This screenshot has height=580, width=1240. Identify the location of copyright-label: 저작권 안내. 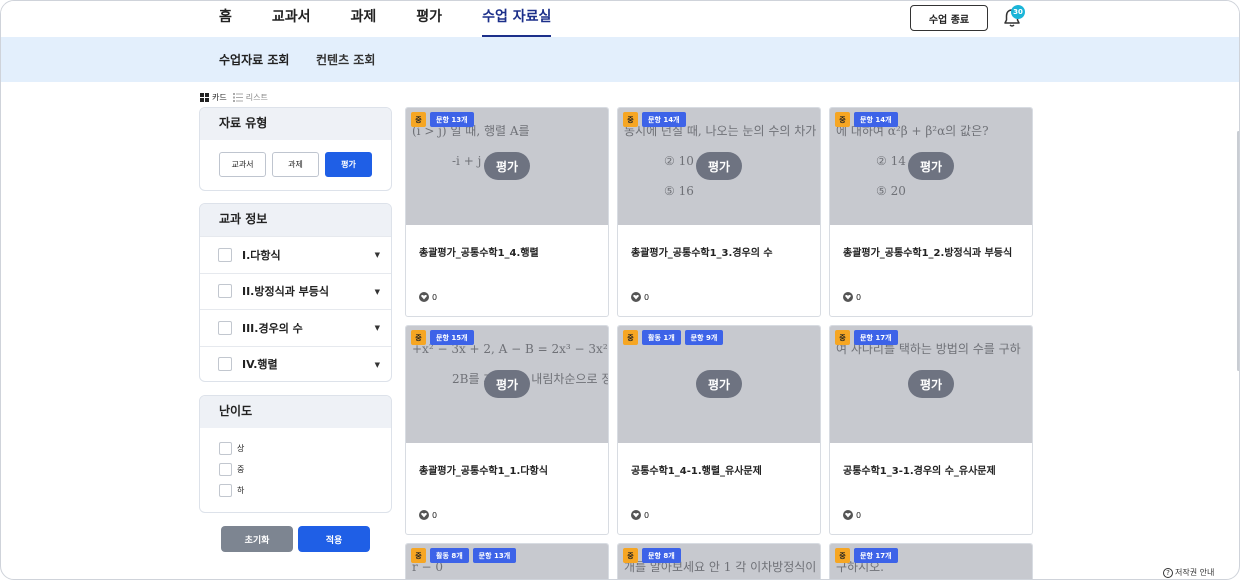
(1195, 572).